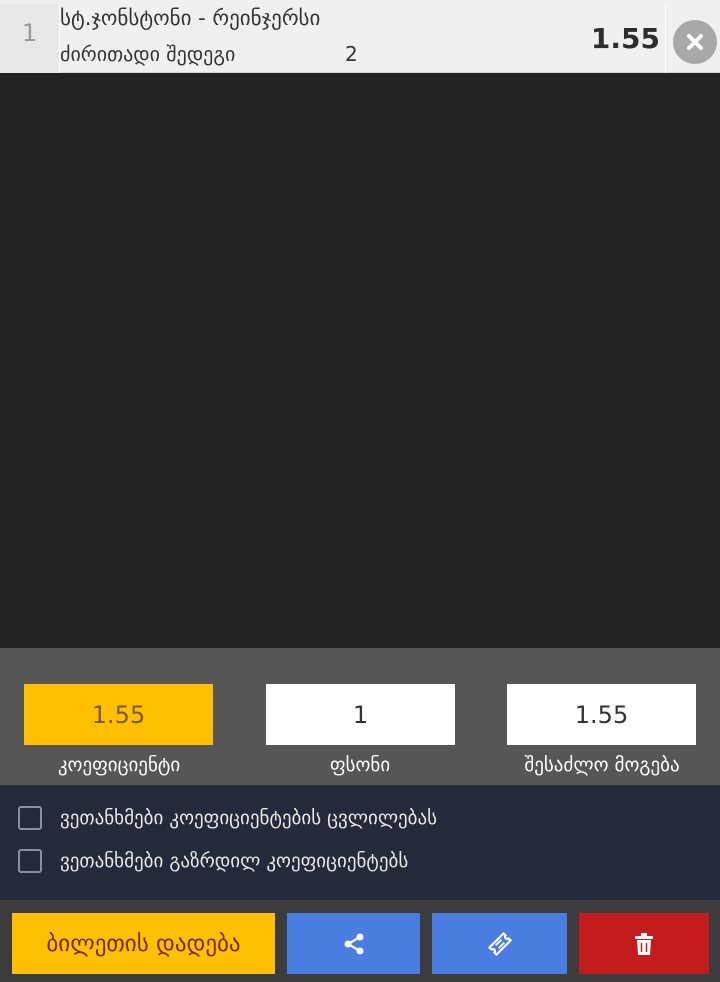  What do you see at coordinates (119, 765) in the screenshot?
I see `odds-label: კოეფიციენტი` at bounding box center [119, 765].